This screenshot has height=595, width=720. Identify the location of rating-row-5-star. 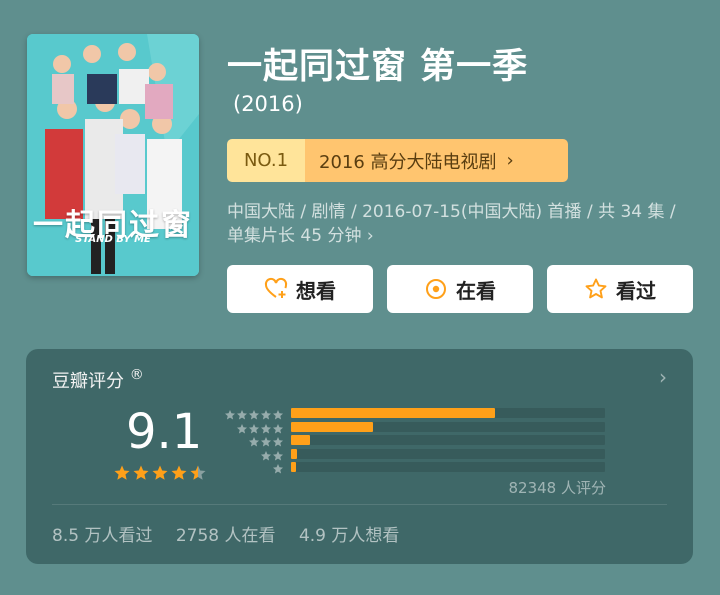
(415, 413).